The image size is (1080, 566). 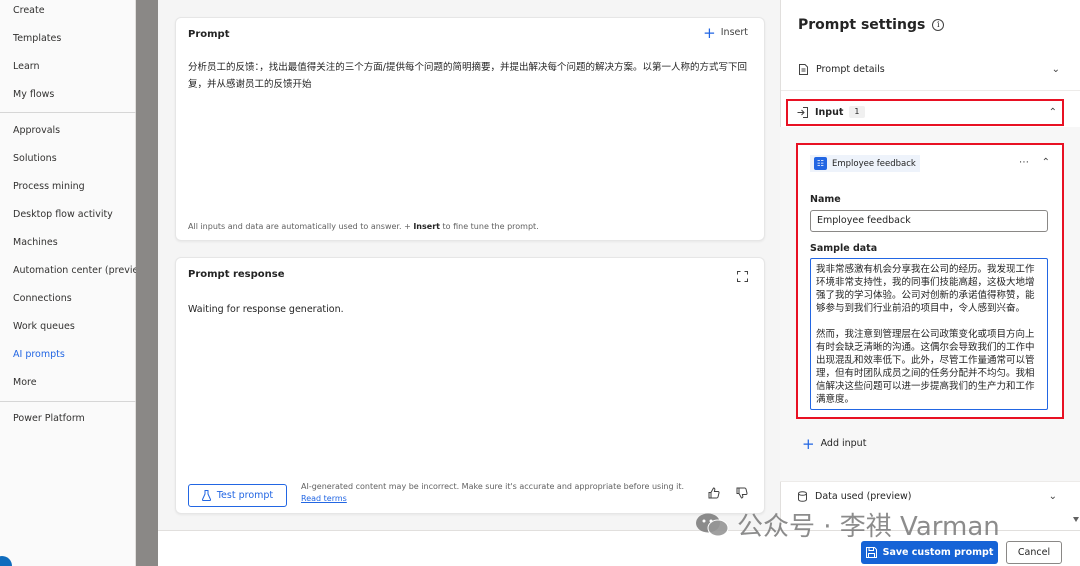 I want to click on input-row: Input 1 ⌃, so click(x=927, y=112).